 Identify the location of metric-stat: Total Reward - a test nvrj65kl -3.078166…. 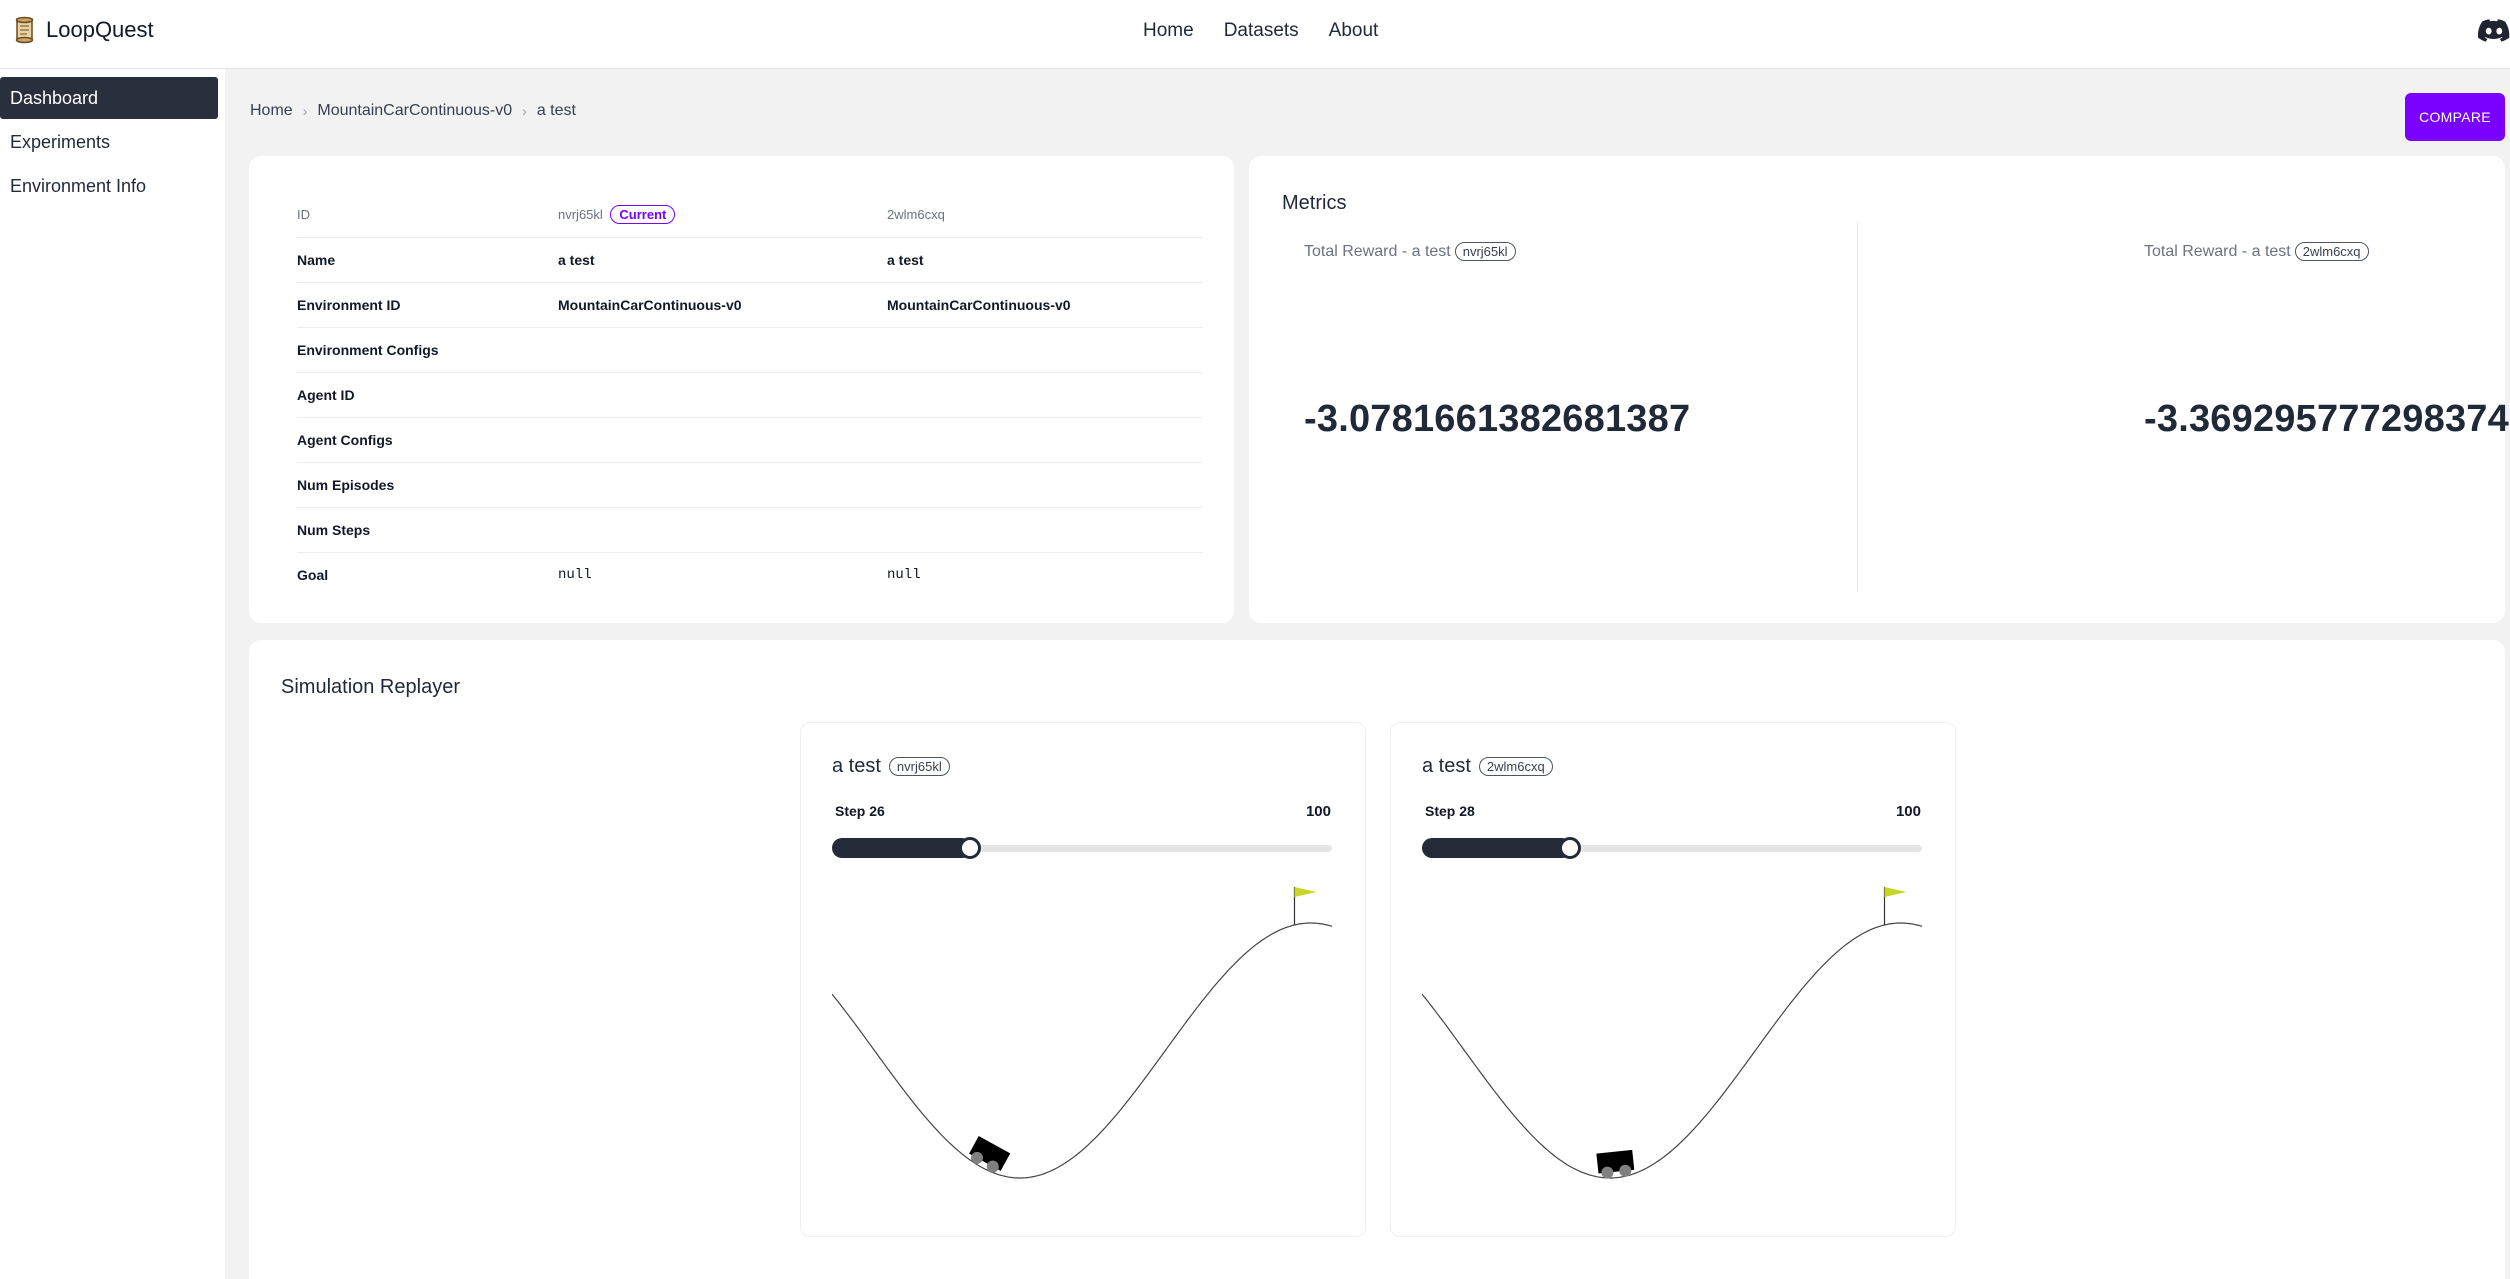
(1563, 407).